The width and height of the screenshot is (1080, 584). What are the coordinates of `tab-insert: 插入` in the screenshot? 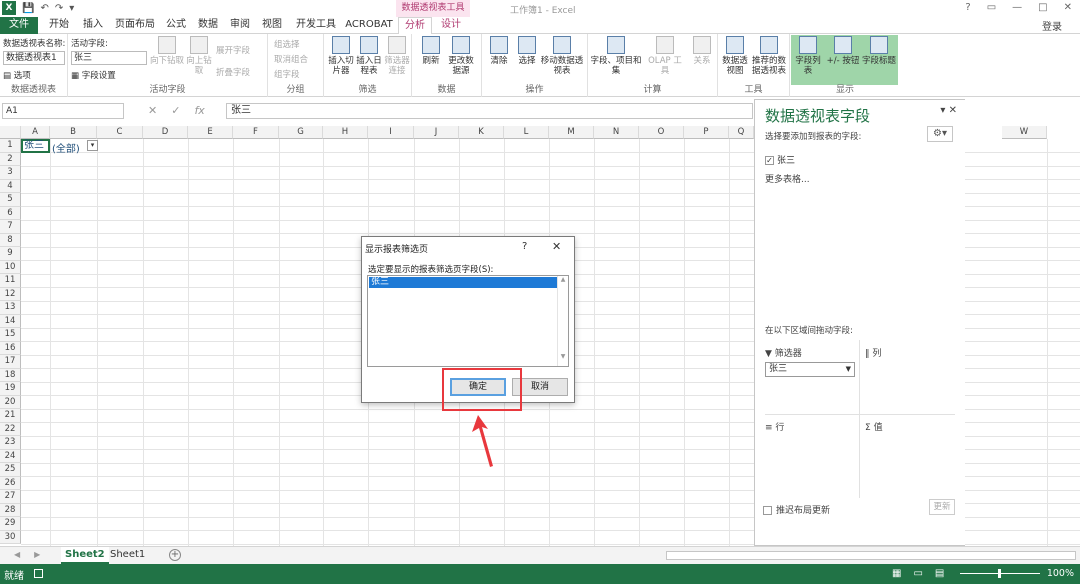 It's located at (93, 25).